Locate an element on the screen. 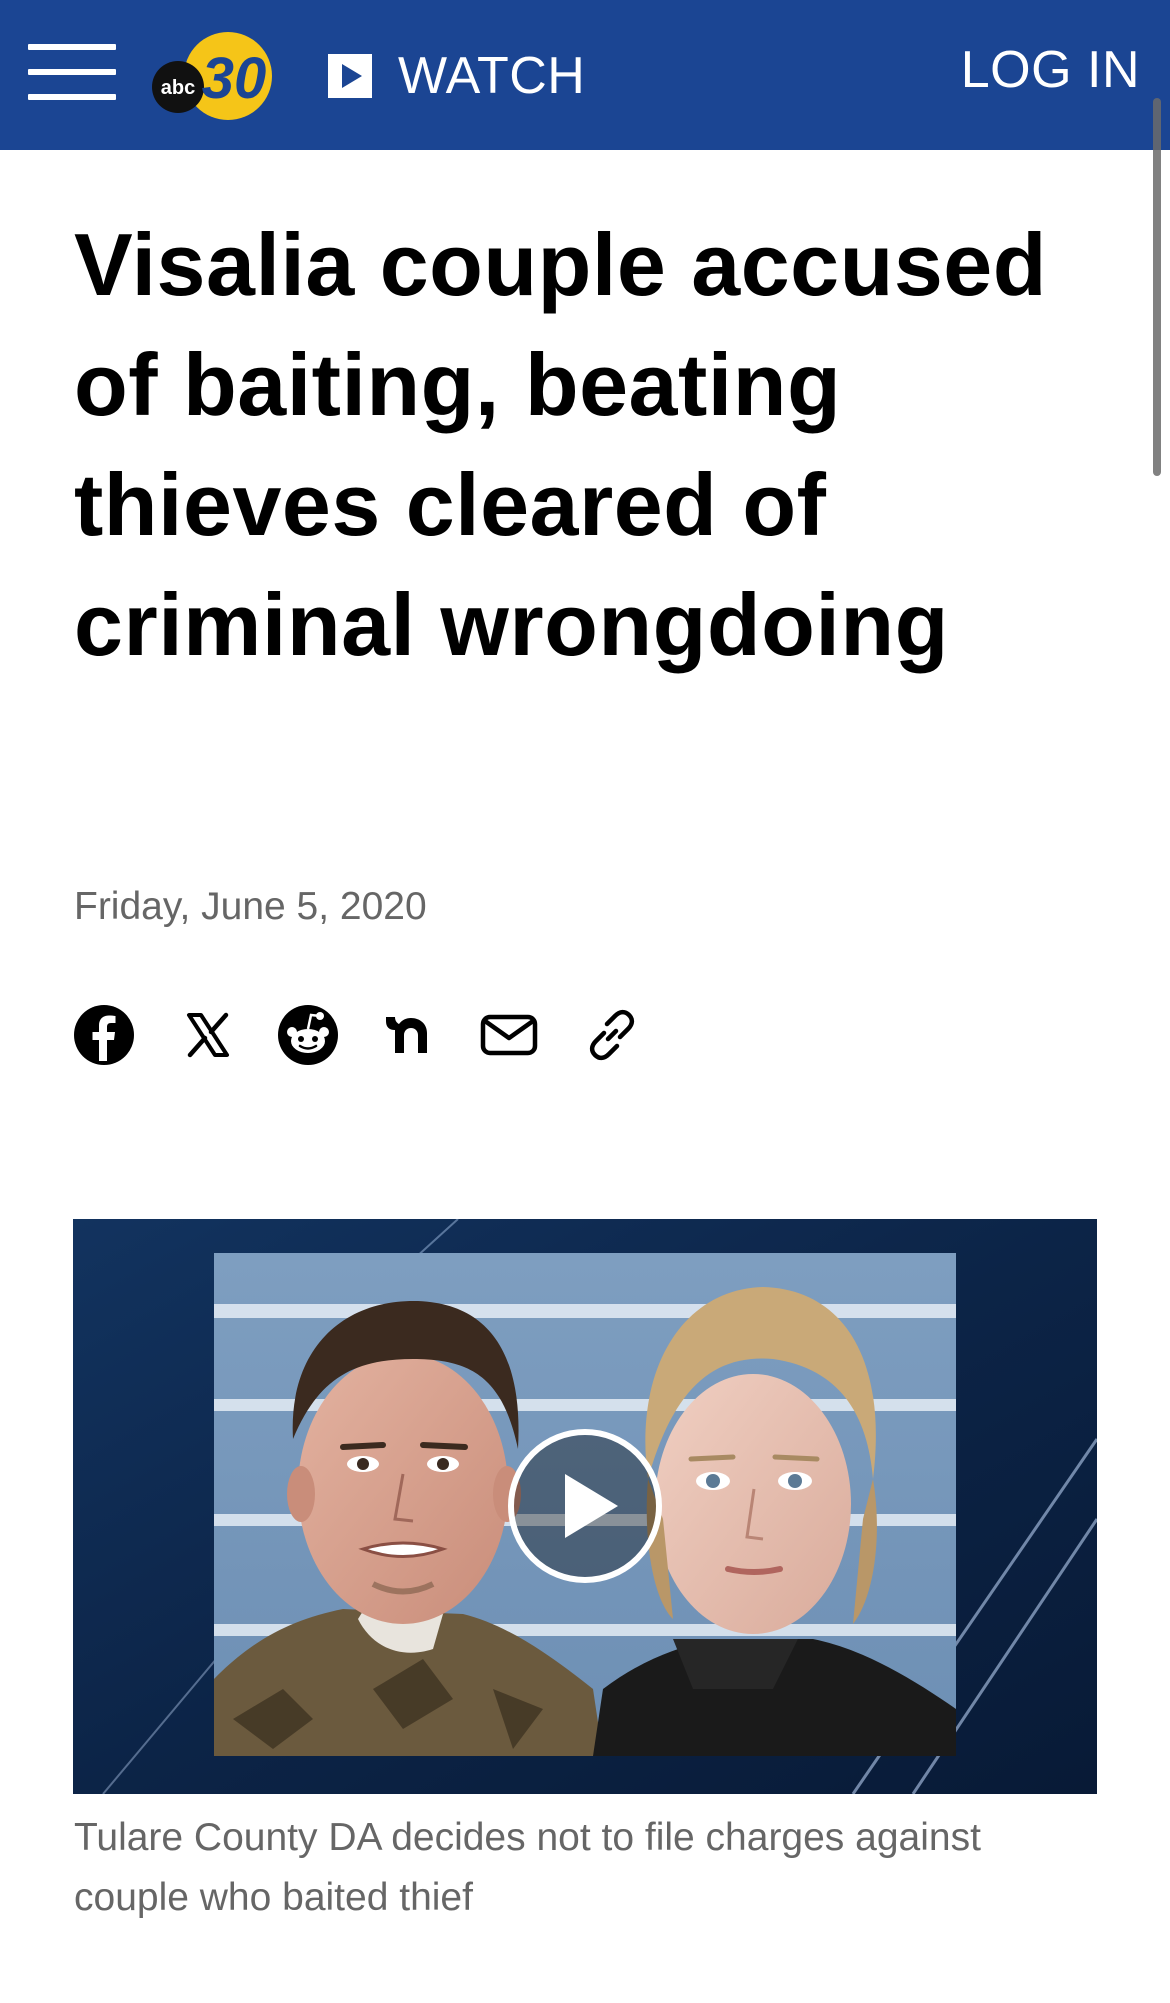 The width and height of the screenshot is (1170, 2003). reddit-icon is located at coordinates (308, 1035).